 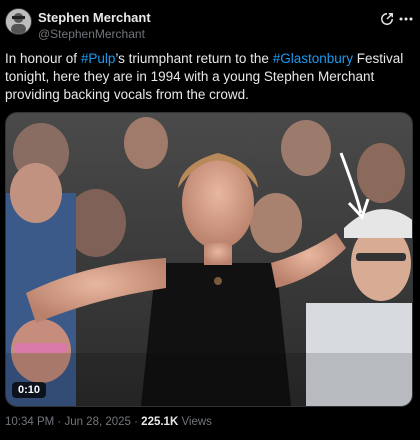 What do you see at coordinates (73, 422) in the screenshot?
I see `post-timestamp: 10:34 PM · Jun 28, 2025 ·` at bounding box center [73, 422].